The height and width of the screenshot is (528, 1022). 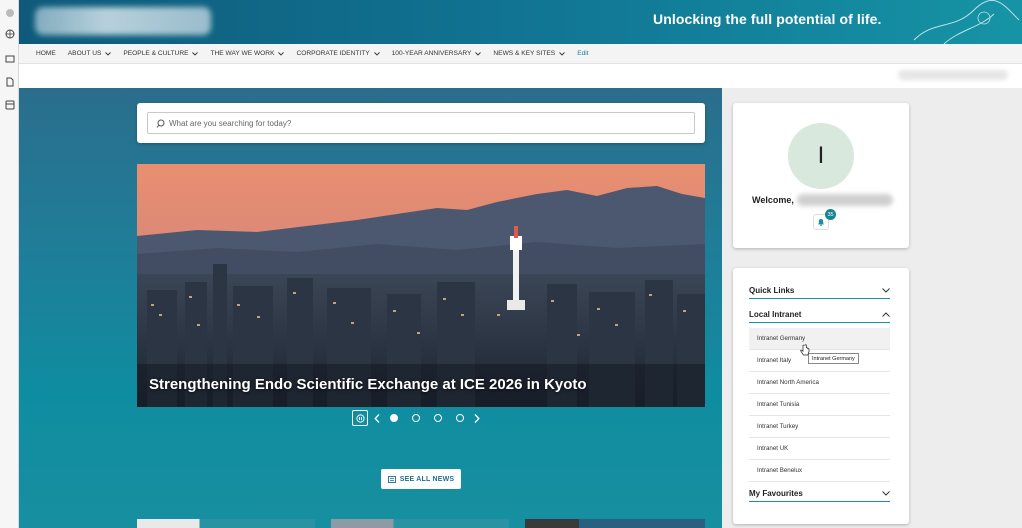 What do you see at coordinates (819, 427) in the screenshot?
I see `intranet-link-turkey: Intranet Turkey` at bounding box center [819, 427].